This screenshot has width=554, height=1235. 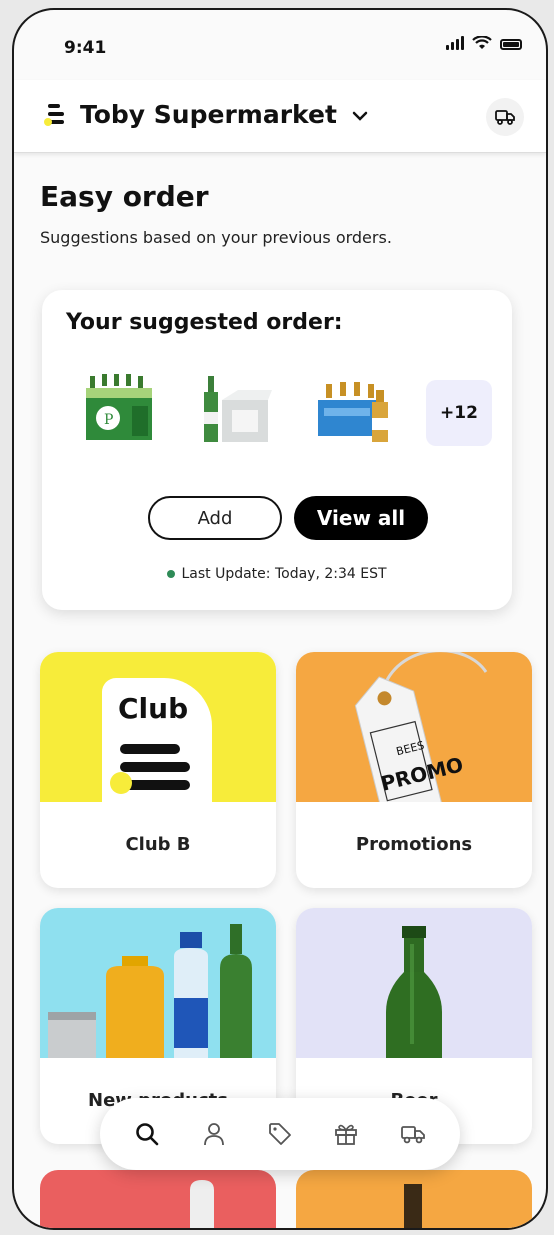 I want to click on new-products-image, so click(x=158, y=983).